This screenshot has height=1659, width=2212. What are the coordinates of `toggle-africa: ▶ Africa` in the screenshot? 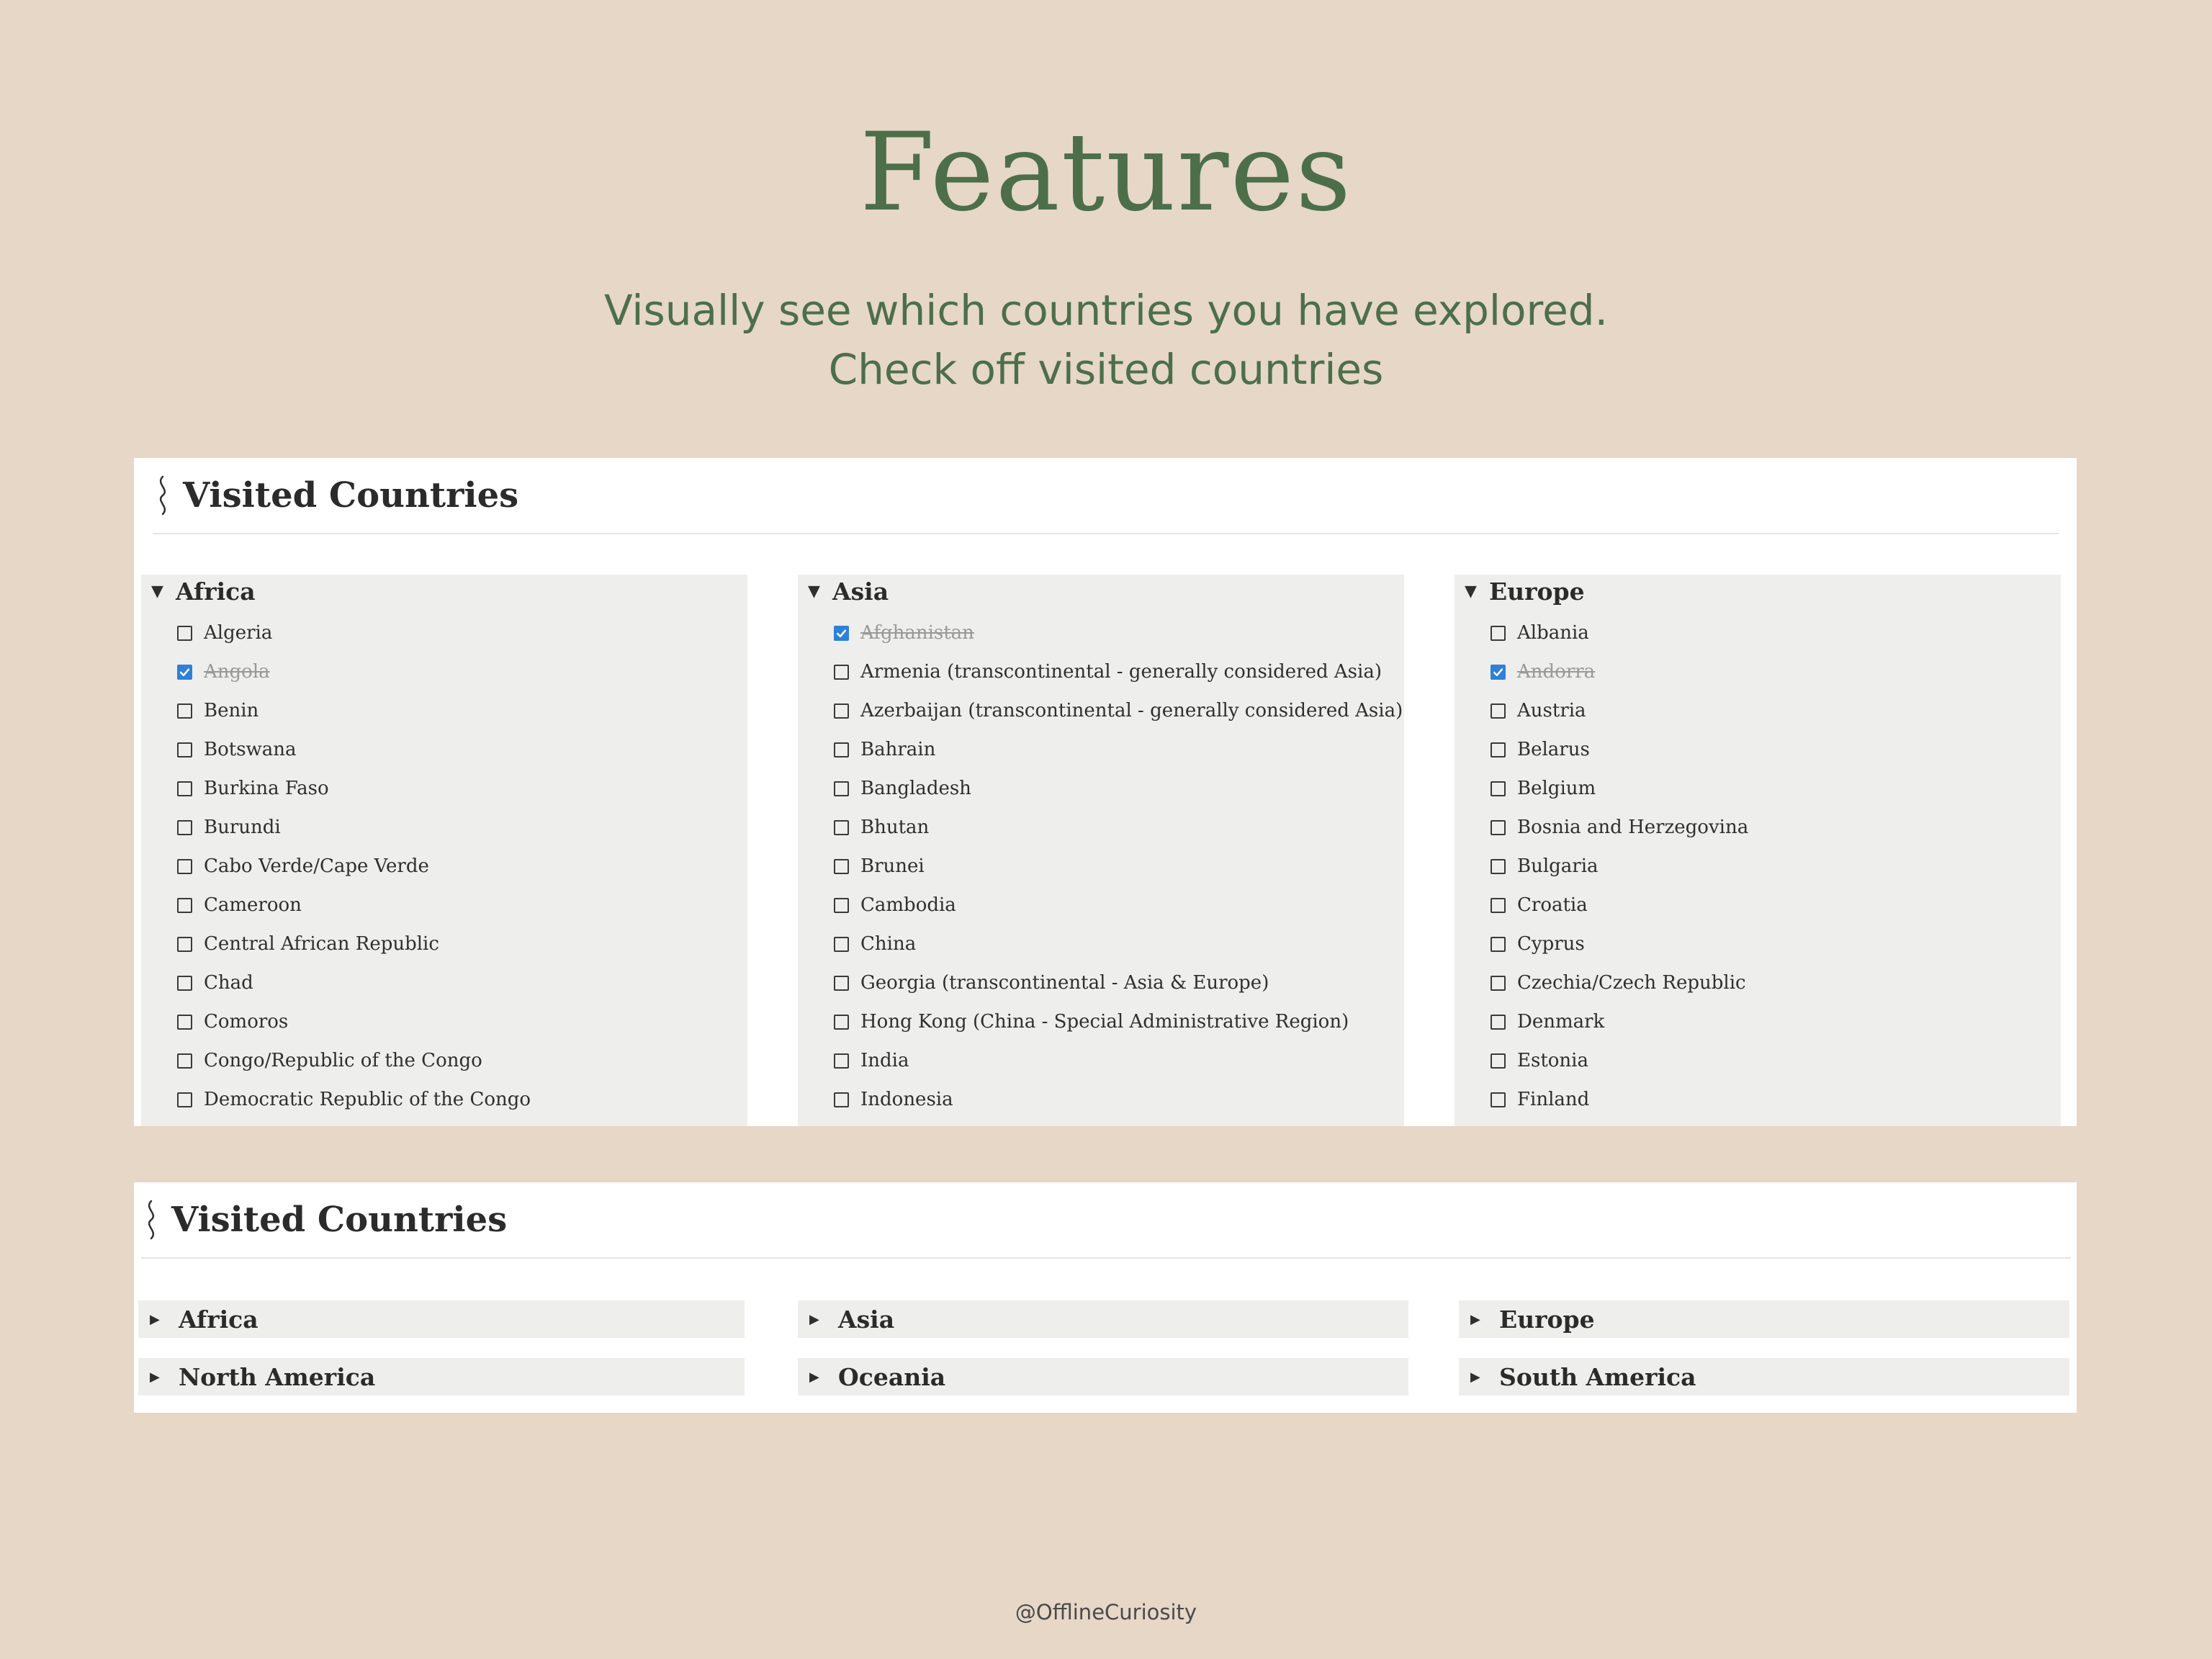 It's located at (441, 1319).